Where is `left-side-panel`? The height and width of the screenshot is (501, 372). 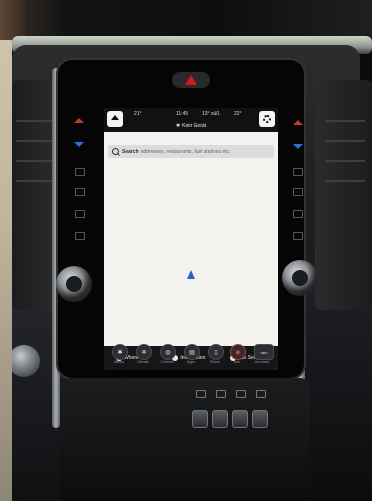
left-side-panel is located at coordinates (34, 195).